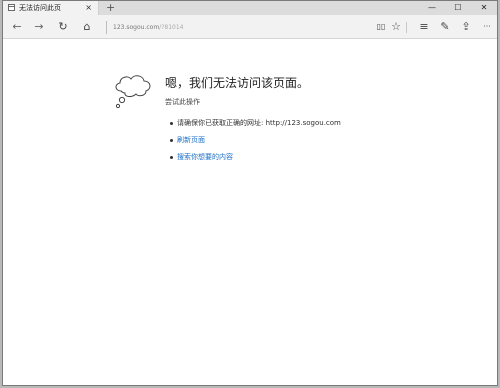 The width and height of the screenshot is (500, 388). I want to click on tab-close-icon: ×, so click(88, 8).